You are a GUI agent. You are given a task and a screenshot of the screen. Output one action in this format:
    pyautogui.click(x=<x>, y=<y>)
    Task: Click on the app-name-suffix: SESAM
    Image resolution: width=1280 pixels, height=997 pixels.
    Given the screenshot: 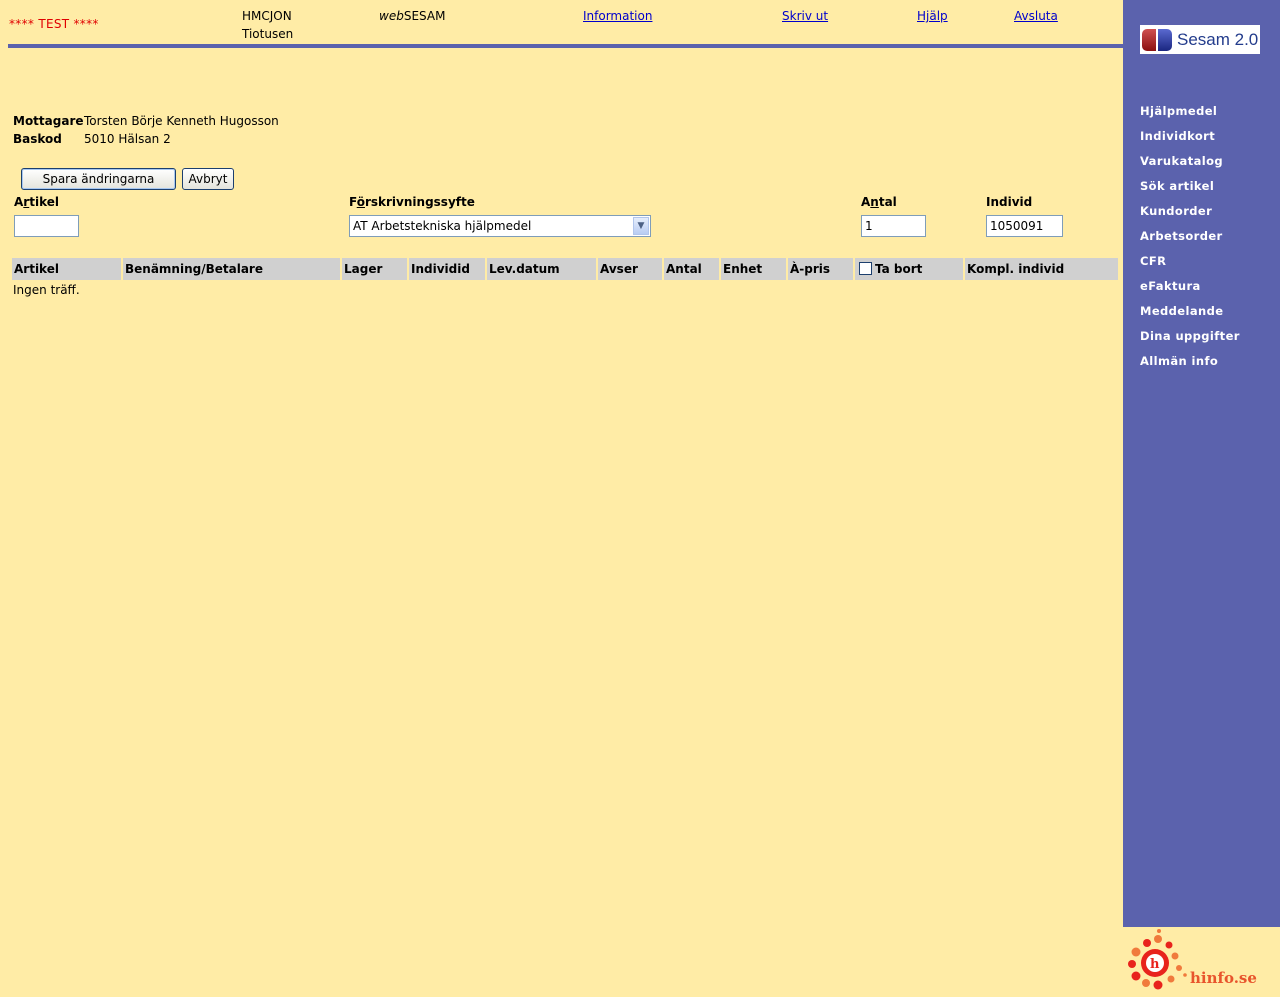 What is the action you would take?
    pyautogui.click(x=424, y=16)
    